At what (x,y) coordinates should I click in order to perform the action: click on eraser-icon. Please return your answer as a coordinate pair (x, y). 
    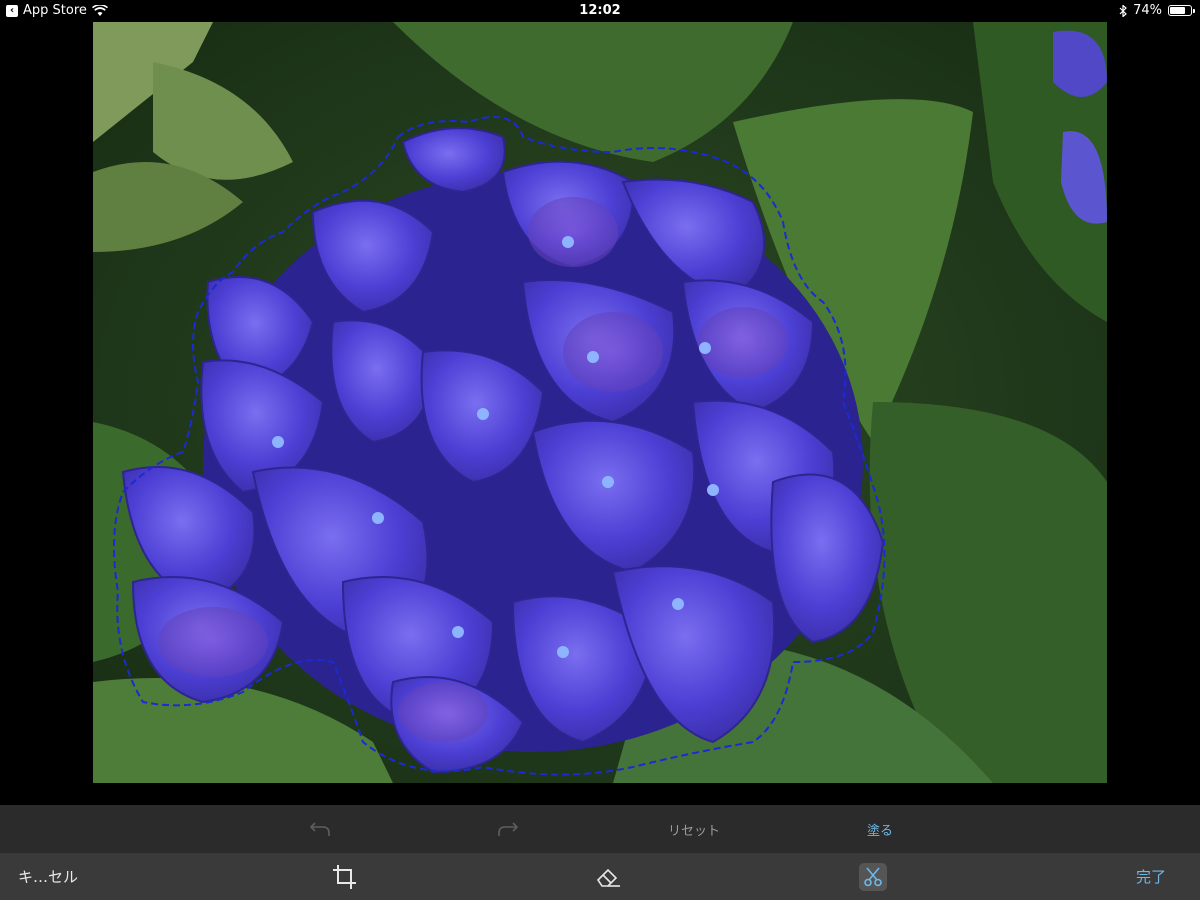
    Looking at the image, I should click on (608, 877).